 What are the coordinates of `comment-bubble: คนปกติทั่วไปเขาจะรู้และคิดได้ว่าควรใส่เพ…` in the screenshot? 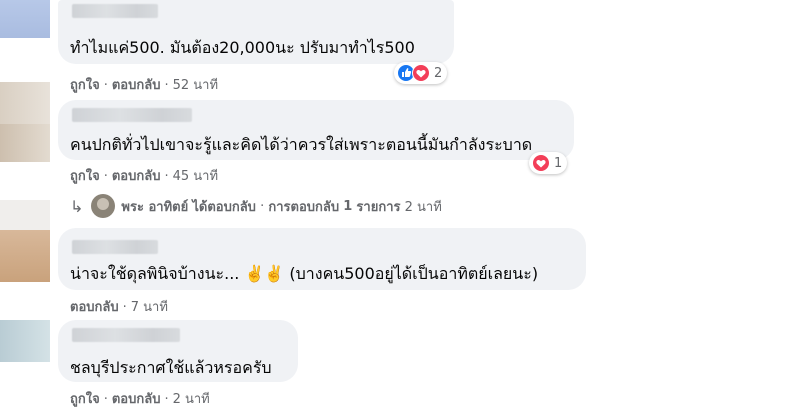 It's located at (316, 130).